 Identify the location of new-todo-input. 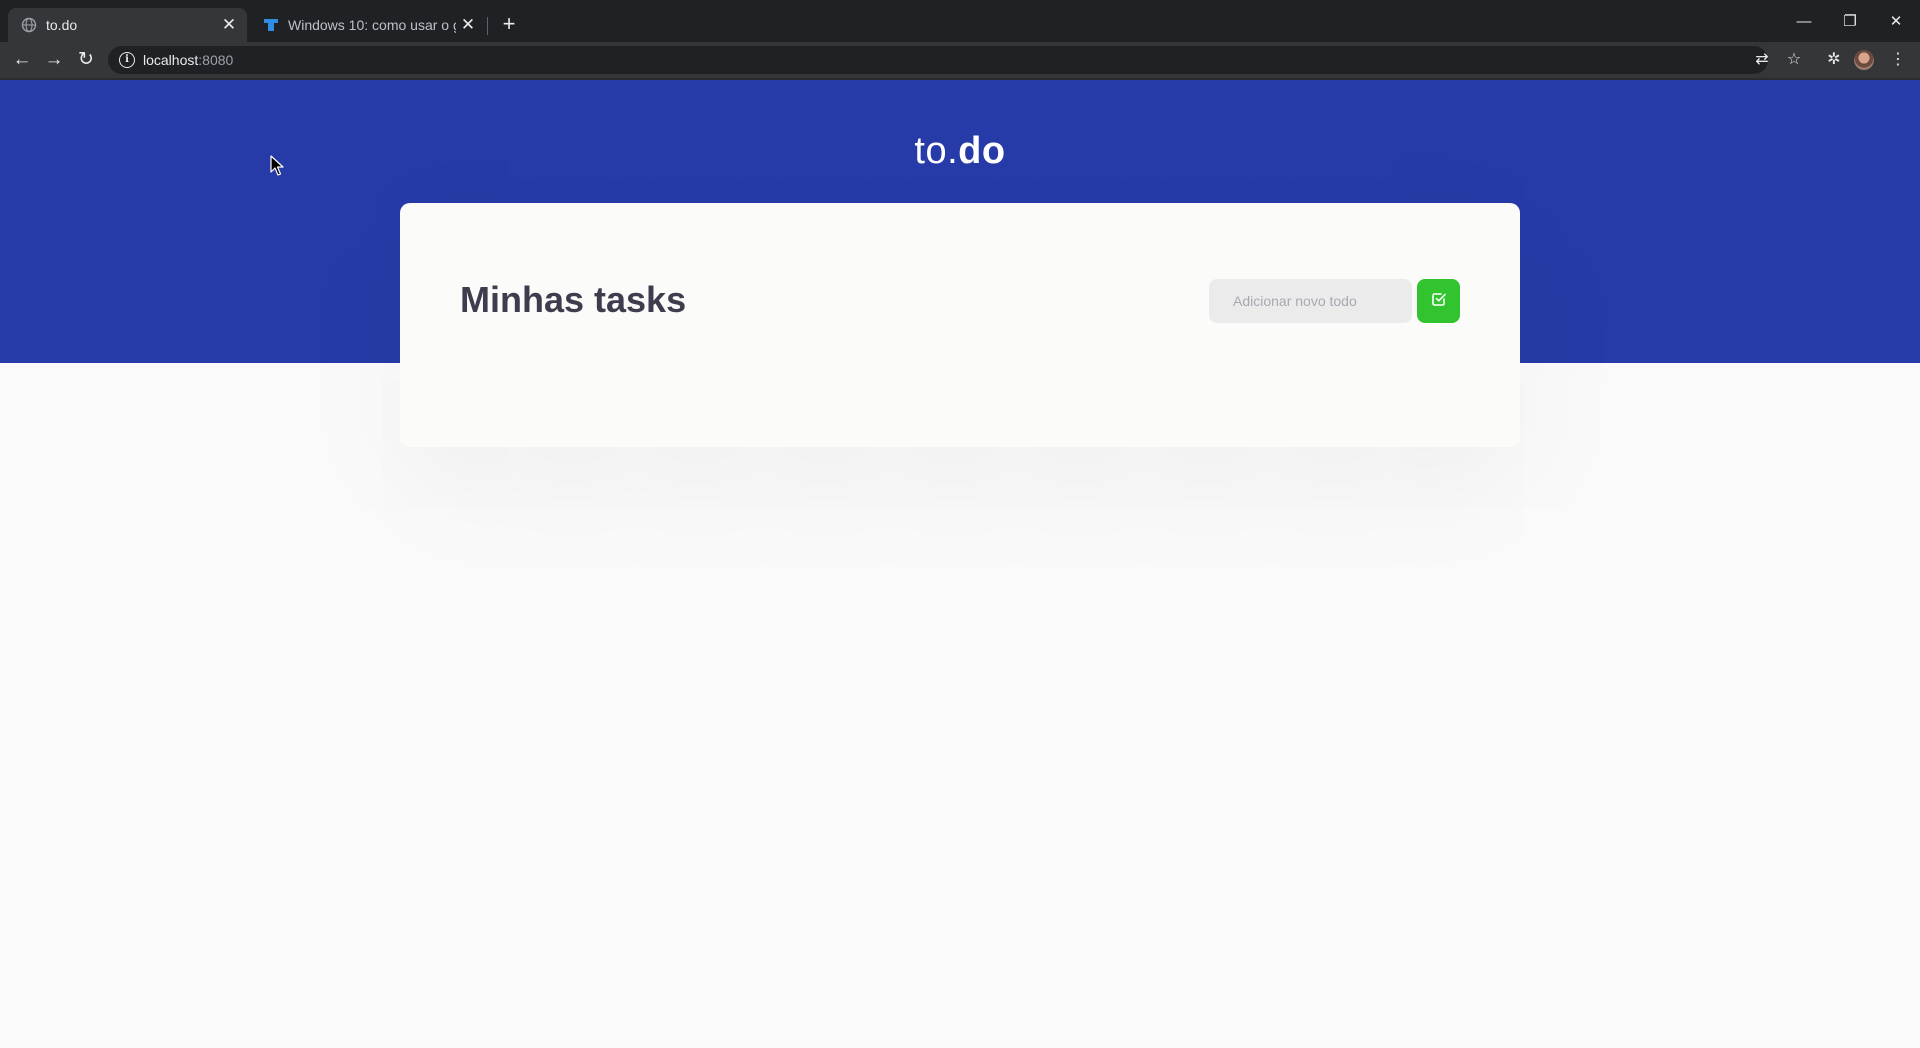
(1310, 301).